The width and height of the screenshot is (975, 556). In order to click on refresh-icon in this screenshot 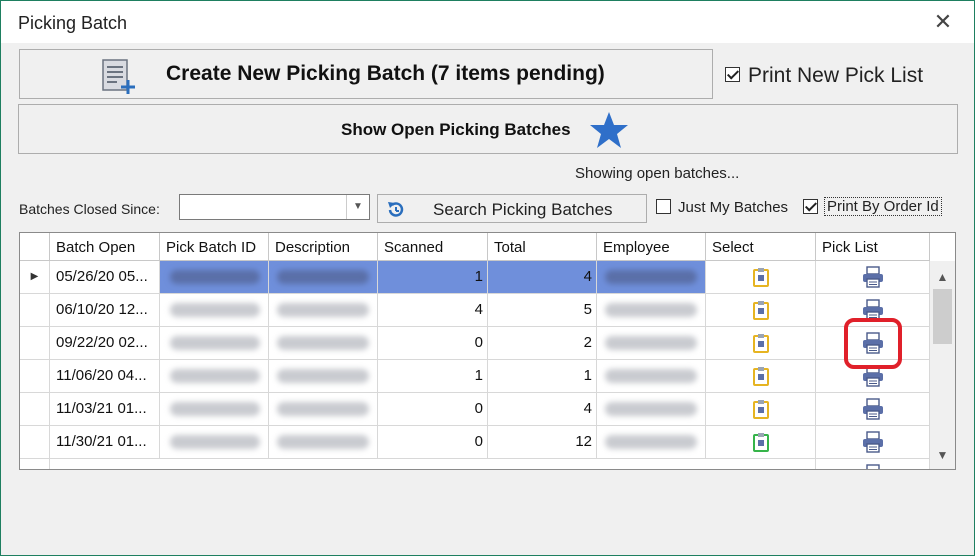, I will do `click(396, 212)`.